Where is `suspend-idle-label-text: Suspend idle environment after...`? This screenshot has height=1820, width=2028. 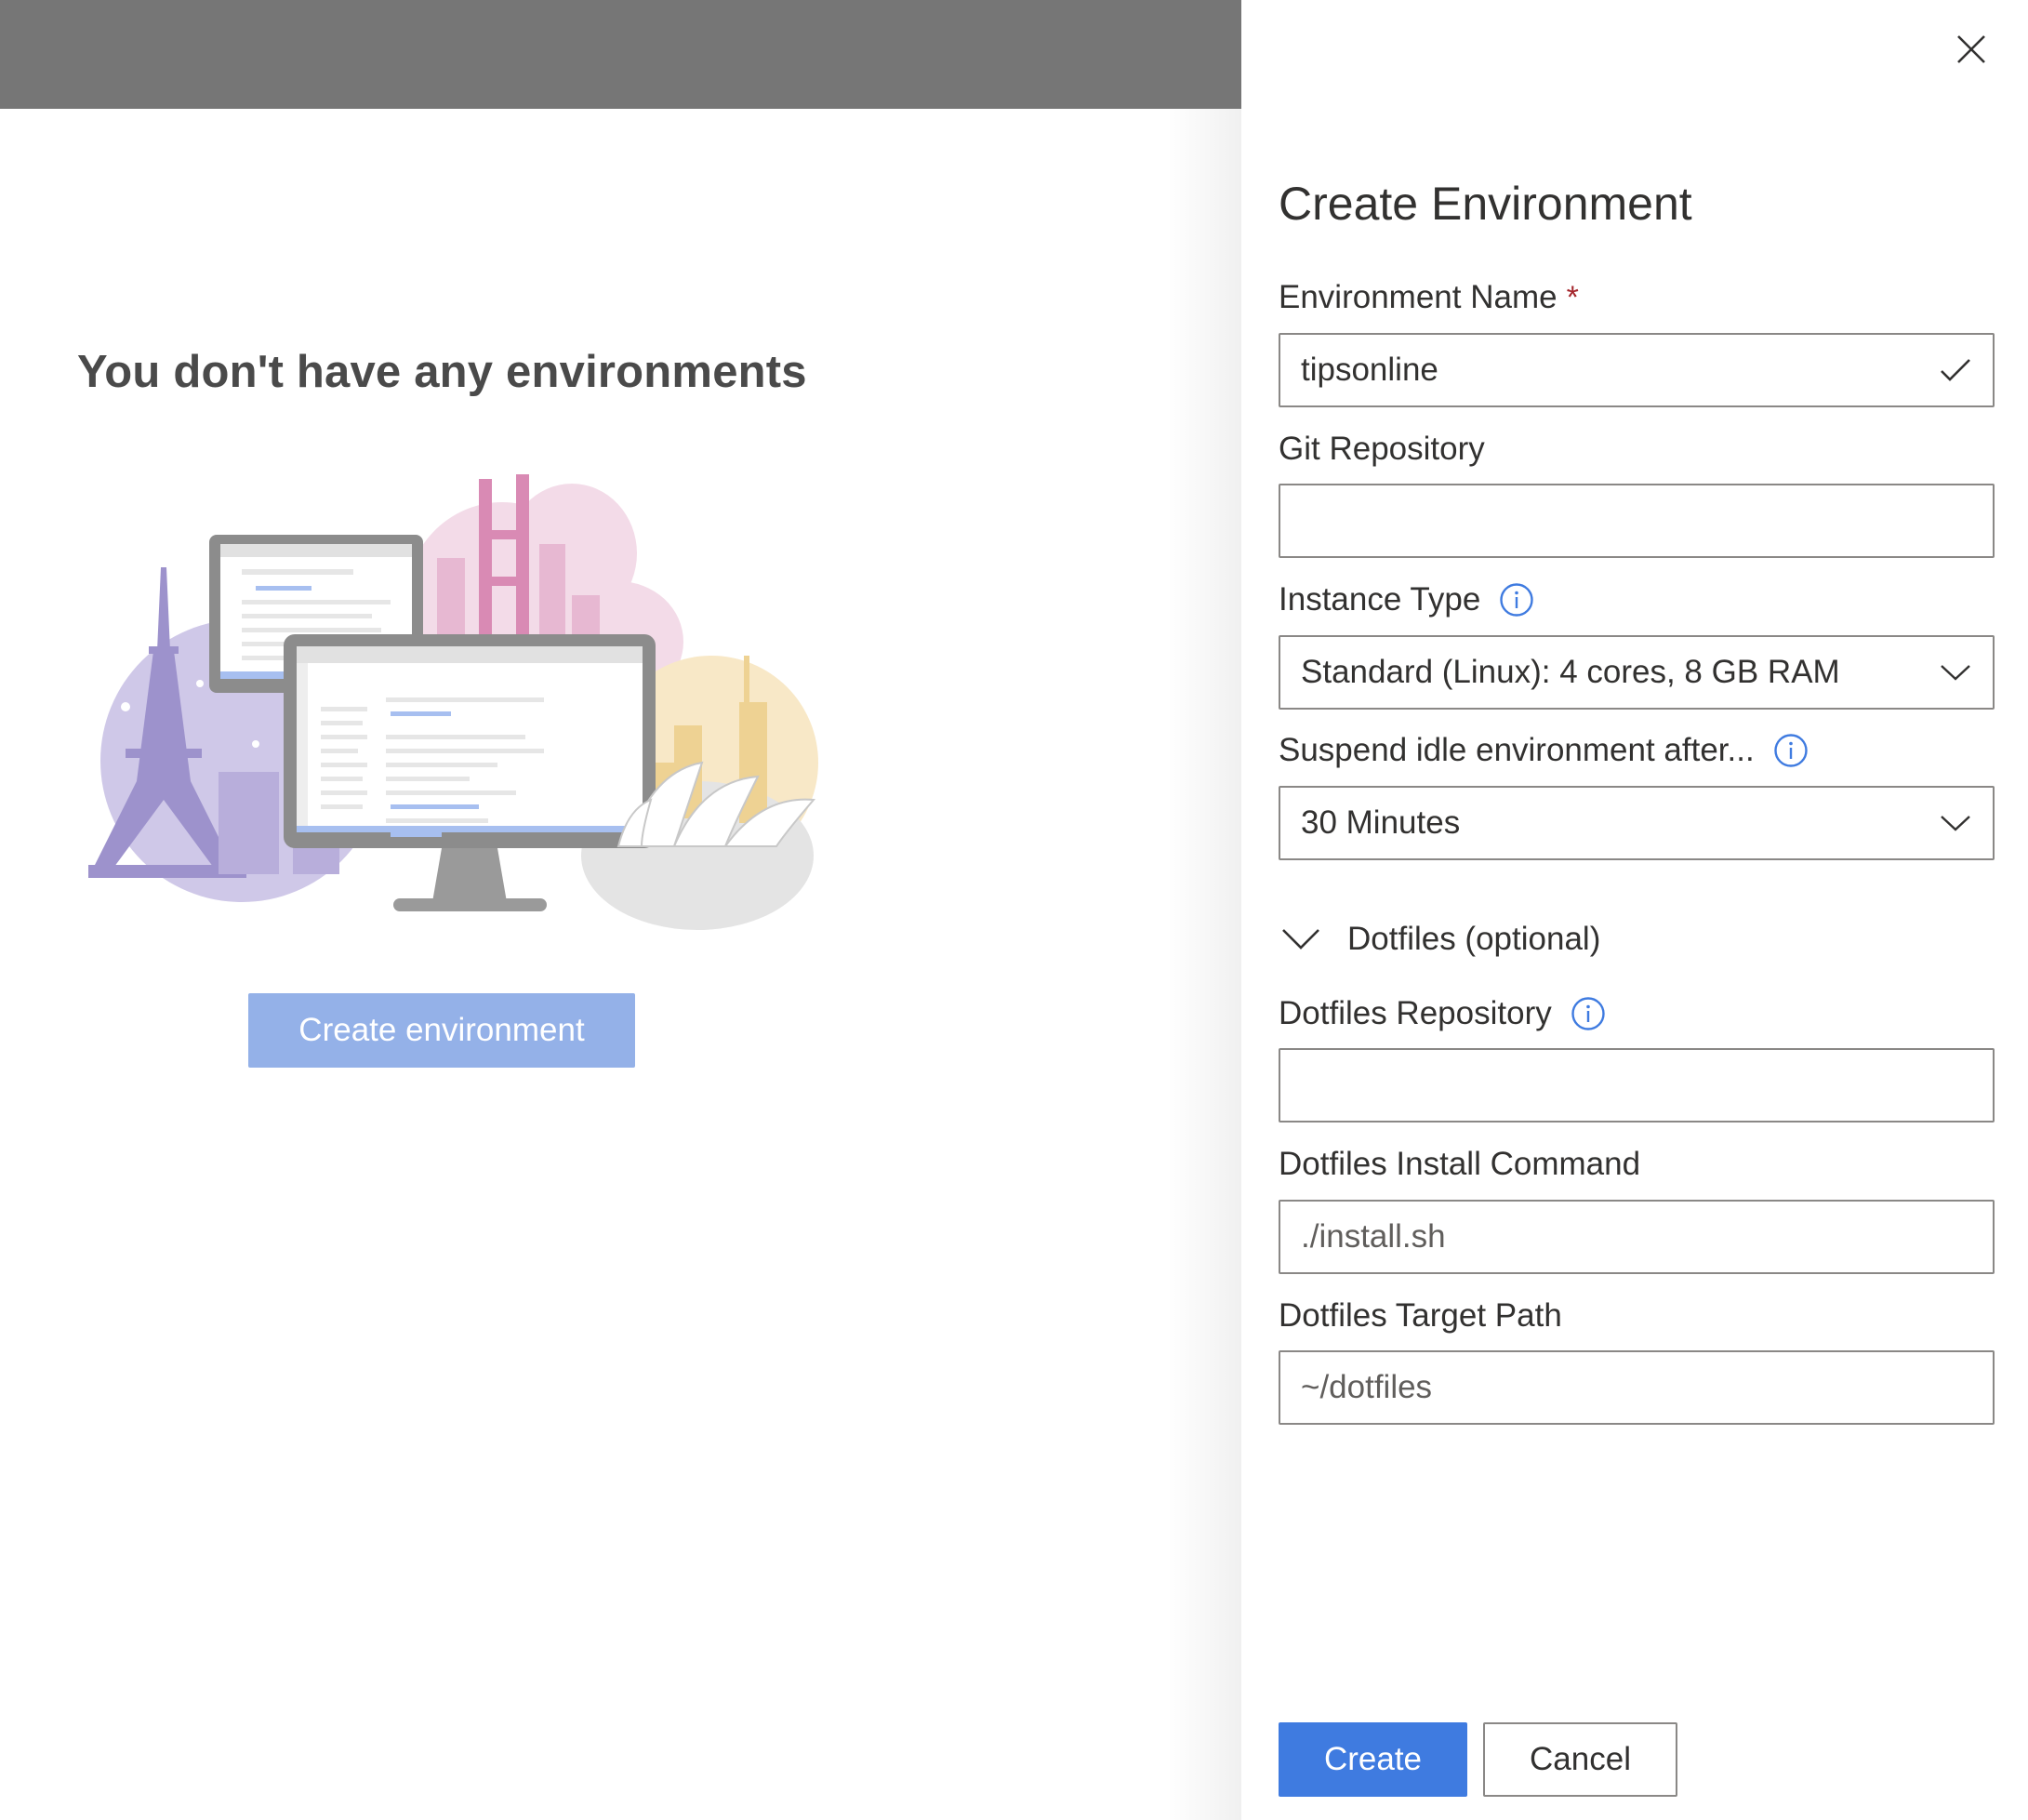
suspend-idle-label-text: Suspend idle environment after... is located at coordinates (1517, 750).